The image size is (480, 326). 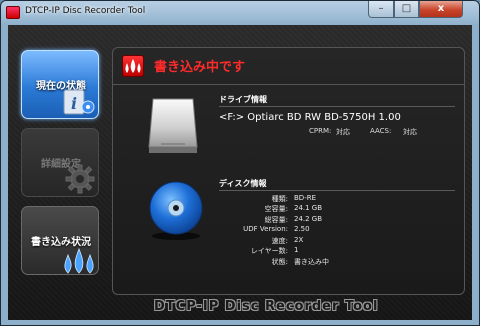 What do you see at coordinates (299, 240) in the screenshot?
I see `disc-speed-value: 2X` at bounding box center [299, 240].